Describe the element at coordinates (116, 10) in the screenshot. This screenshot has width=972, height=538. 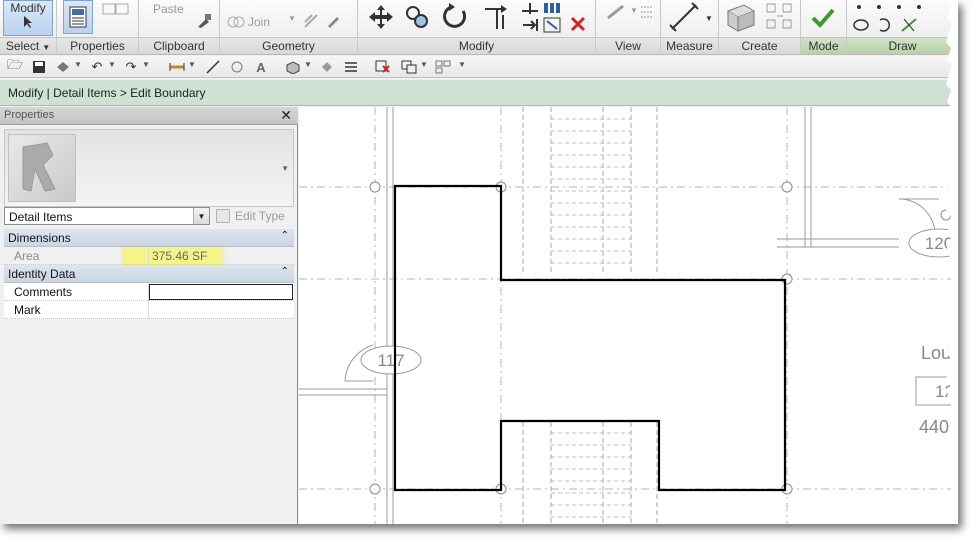
I see `type-properties-icon` at that location.